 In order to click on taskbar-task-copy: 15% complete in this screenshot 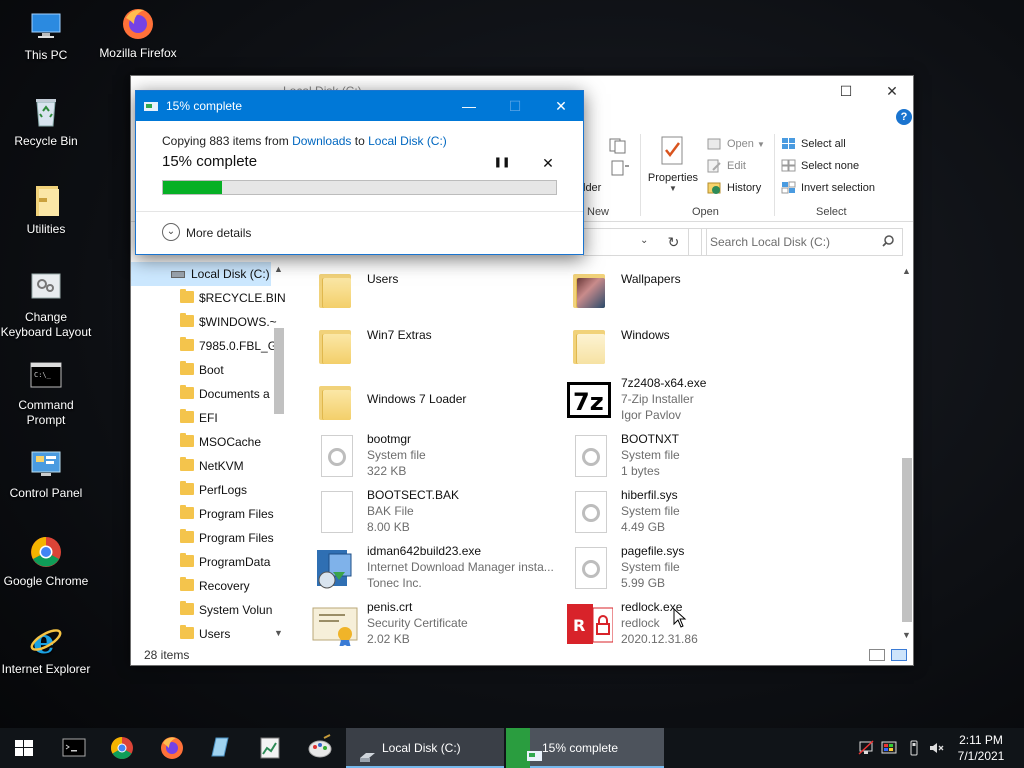, I will do `click(585, 748)`.